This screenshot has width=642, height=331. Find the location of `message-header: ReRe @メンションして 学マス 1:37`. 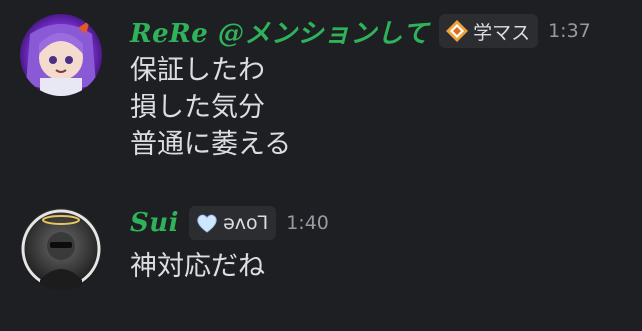

message-header: ReRe @メンションして 学マス 1:37 is located at coordinates (360, 31).